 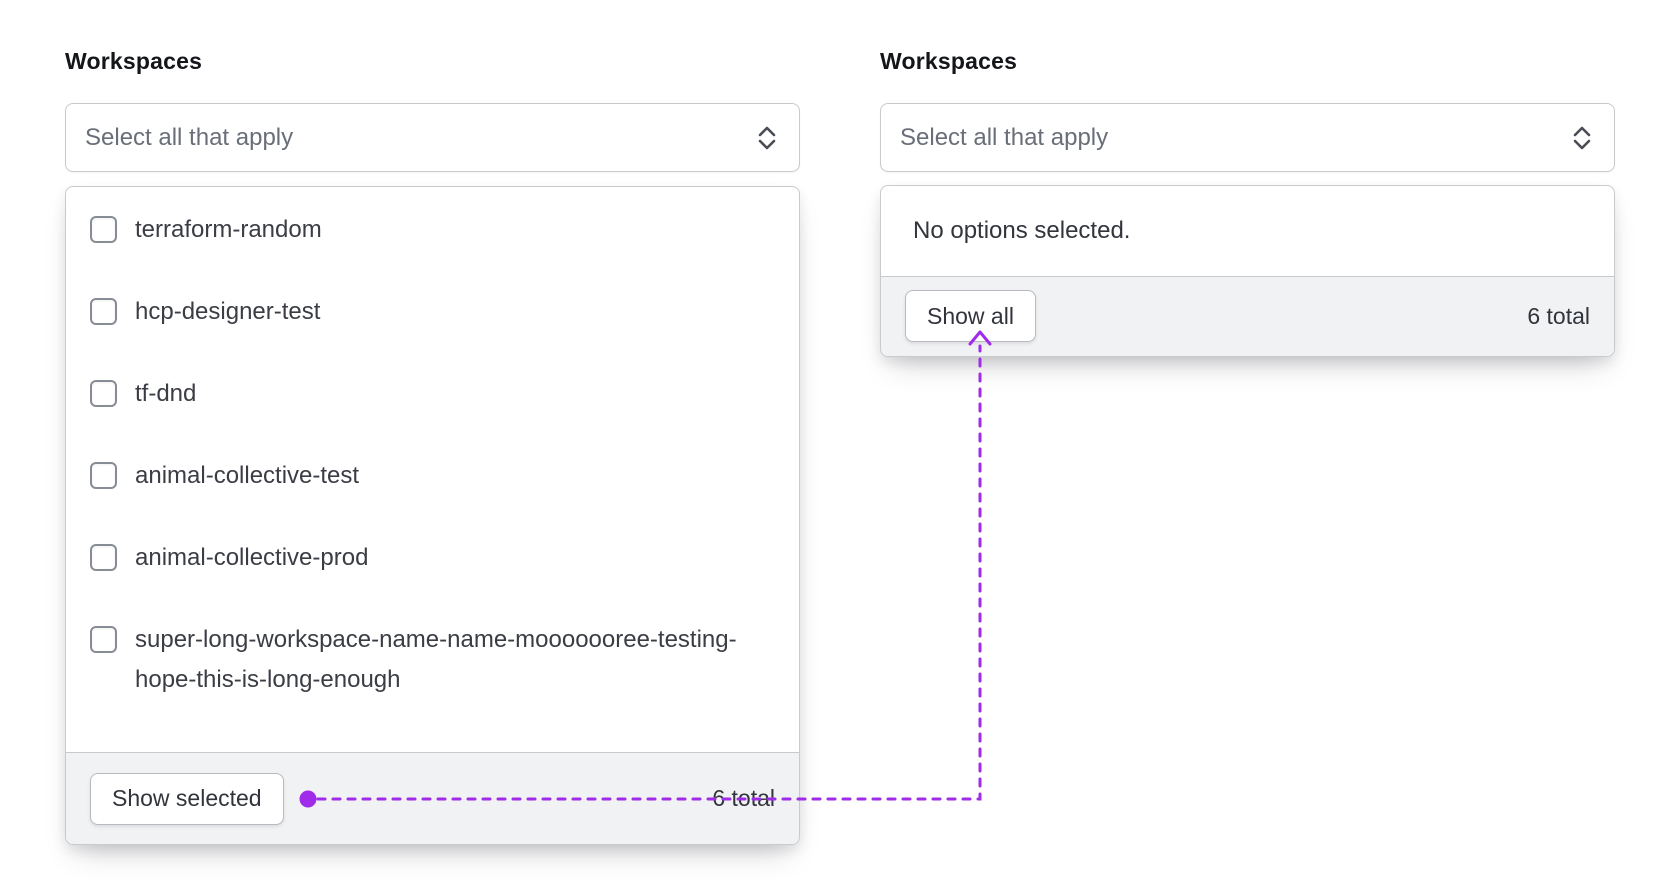 I want to click on right-select-placeholder: Select all that apply, so click(x=1004, y=137).